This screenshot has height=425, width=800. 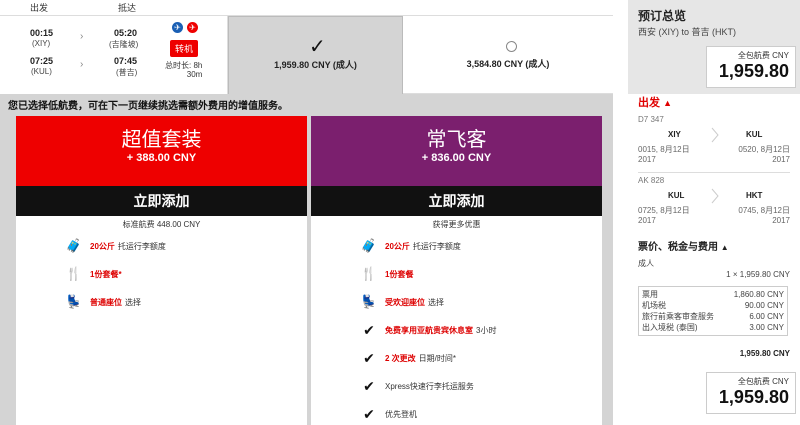 I want to click on segment-2-flight-number: AK 828, so click(x=651, y=180).